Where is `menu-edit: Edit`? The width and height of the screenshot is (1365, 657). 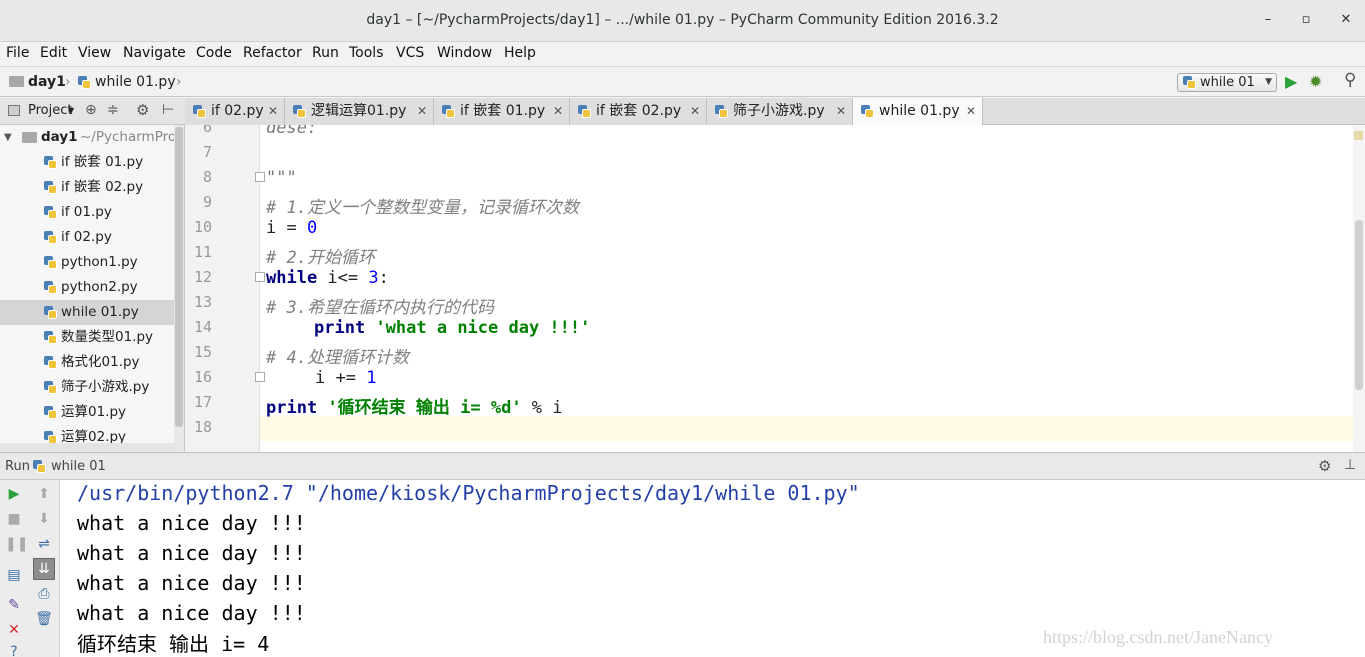
menu-edit: Edit is located at coordinates (53, 53).